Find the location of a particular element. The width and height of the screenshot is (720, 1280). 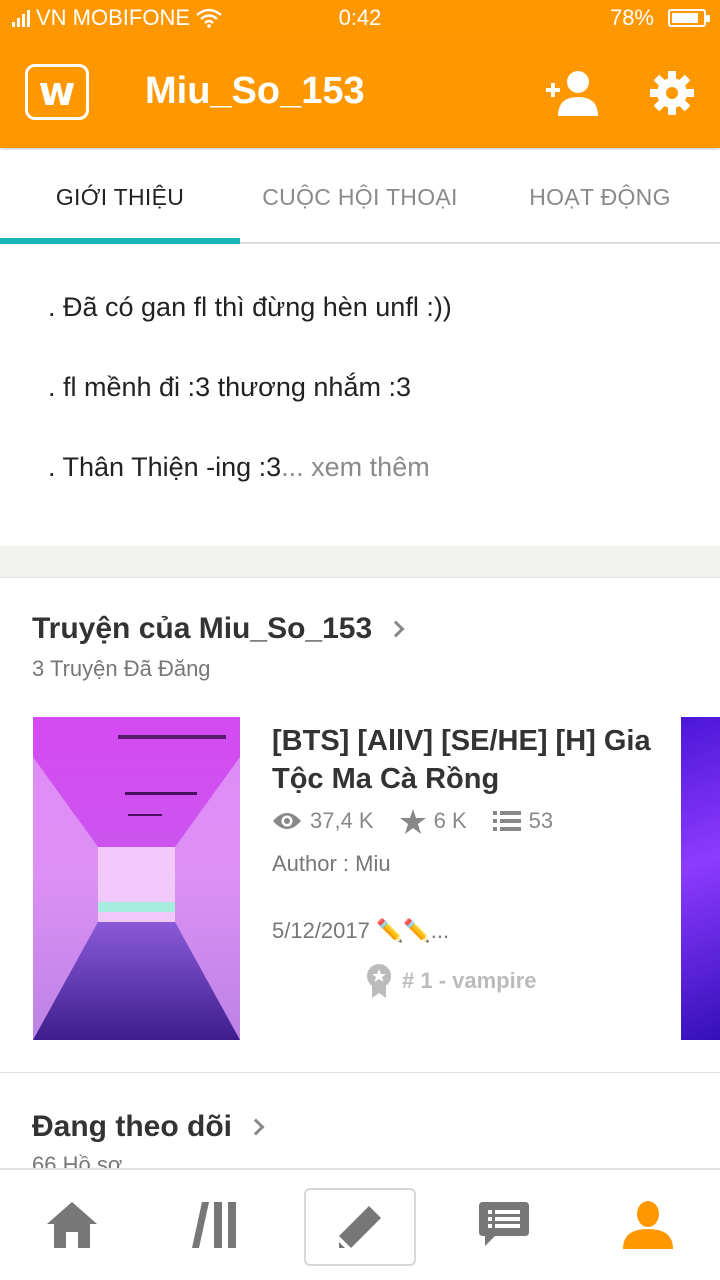

following-title: Đang theo dõi is located at coordinates (132, 1126).